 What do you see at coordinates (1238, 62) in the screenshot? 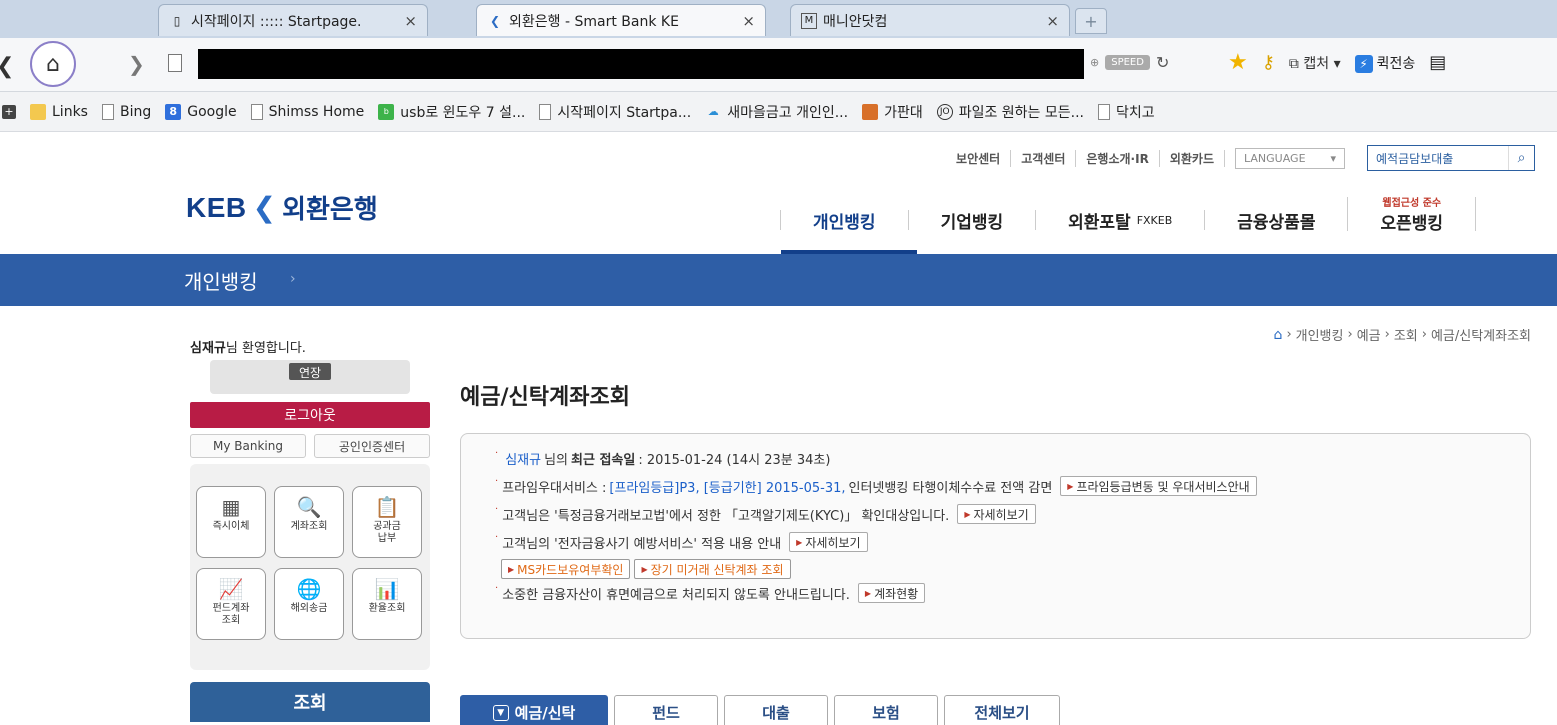
I see `star-icon: ★` at bounding box center [1238, 62].